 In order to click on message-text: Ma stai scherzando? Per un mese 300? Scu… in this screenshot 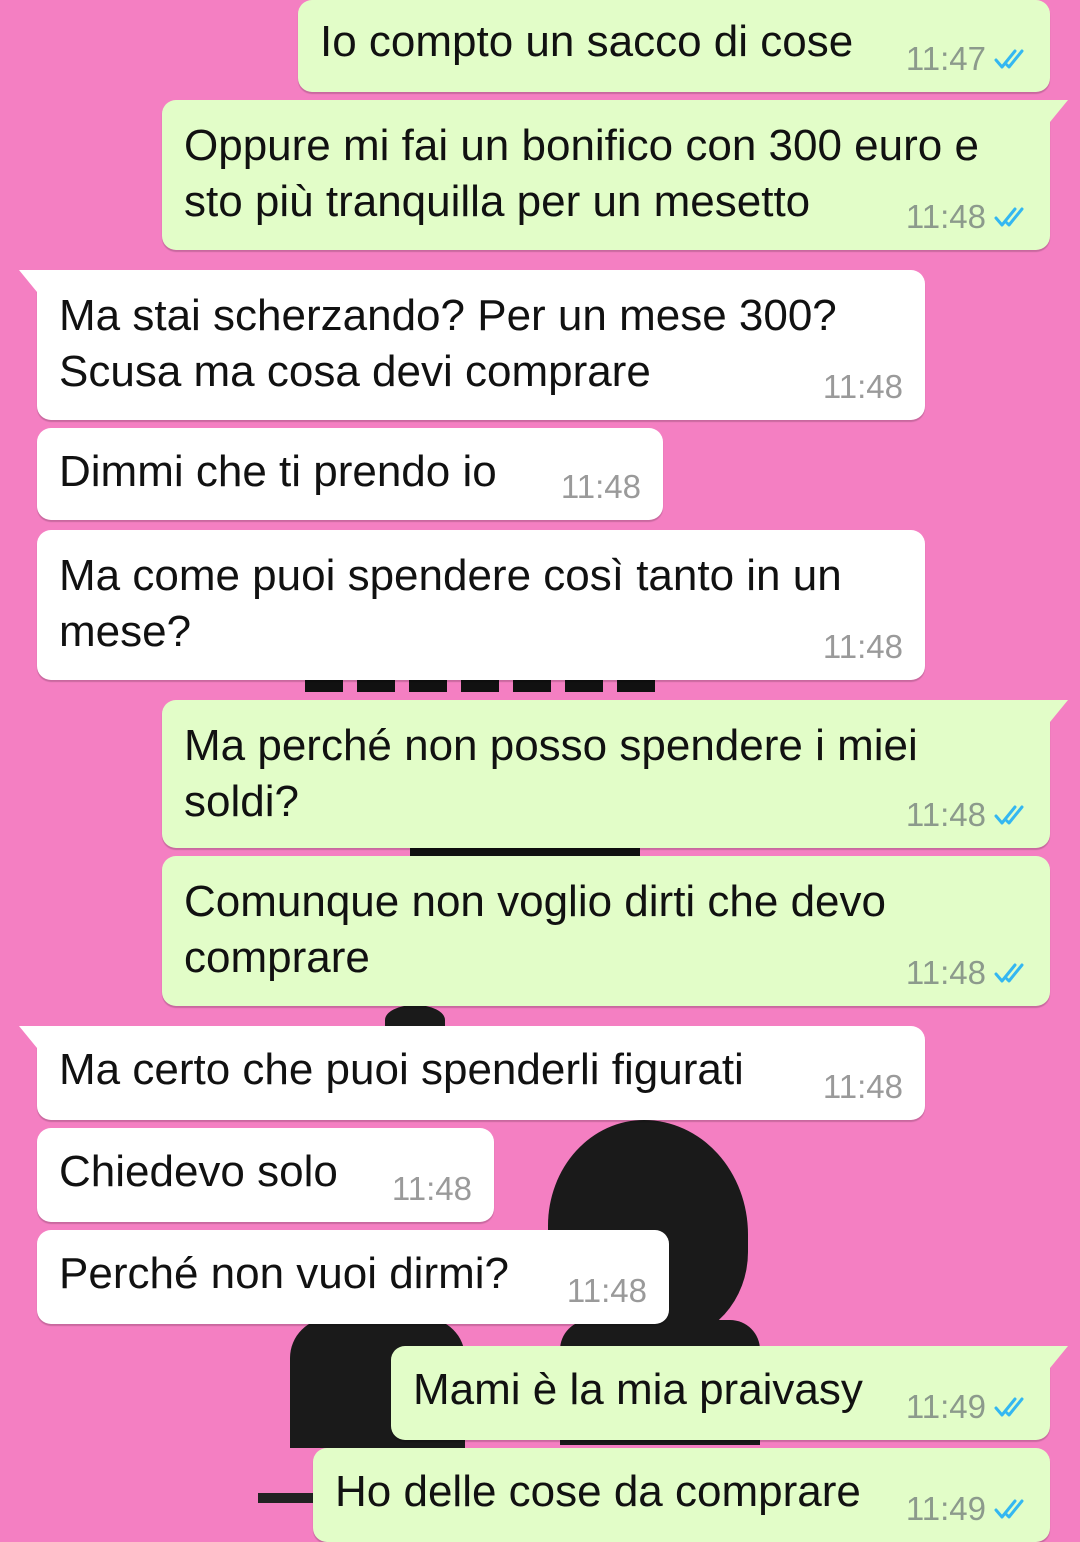, I will do `click(448, 343)`.